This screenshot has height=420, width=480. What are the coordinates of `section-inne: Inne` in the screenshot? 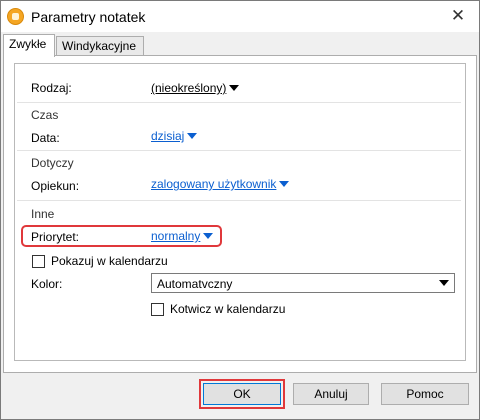 It's located at (43, 214).